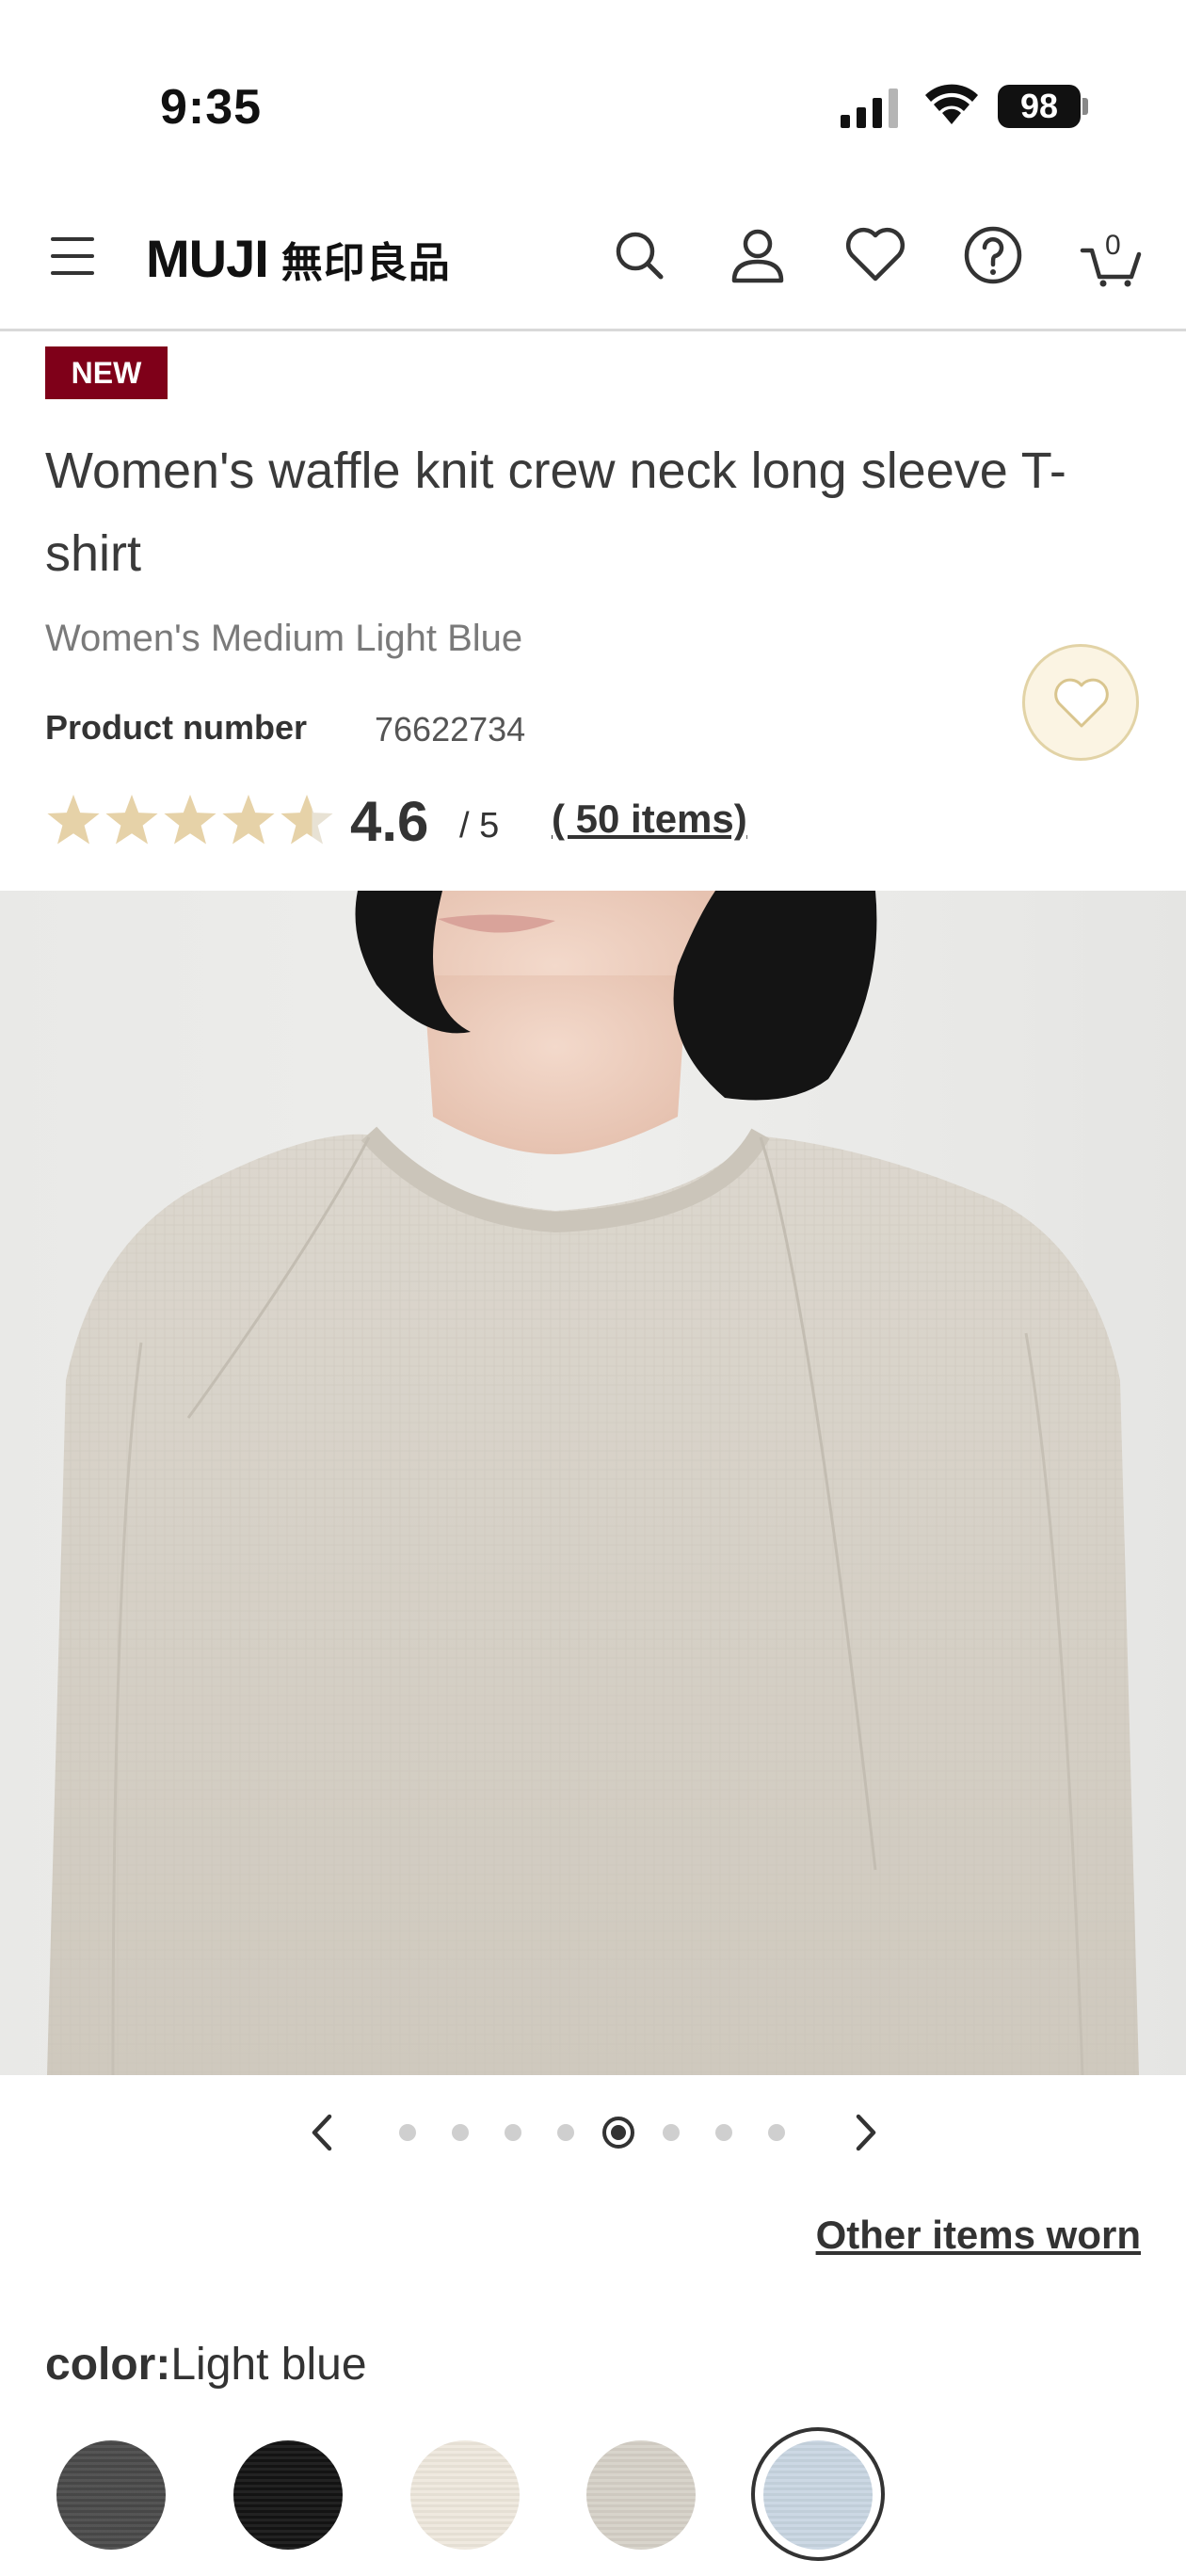 The image size is (1186, 2576). I want to click on status-bar: 9:35 98, so click(593, 94).